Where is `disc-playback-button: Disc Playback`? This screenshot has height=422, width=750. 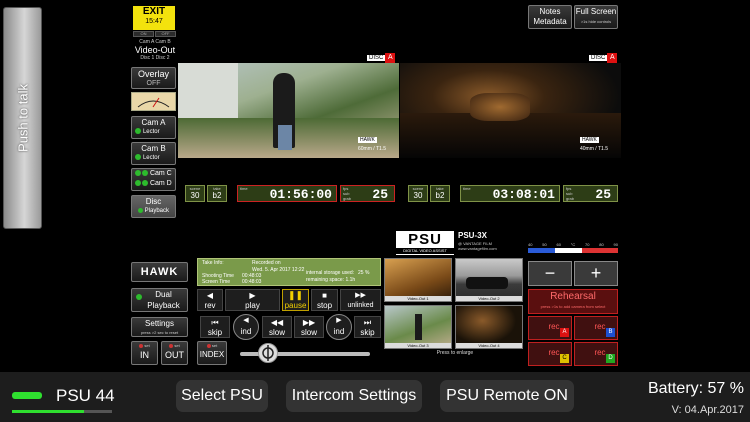 disc-playback-button: Disc Playback is located at coordinates (153, 206).